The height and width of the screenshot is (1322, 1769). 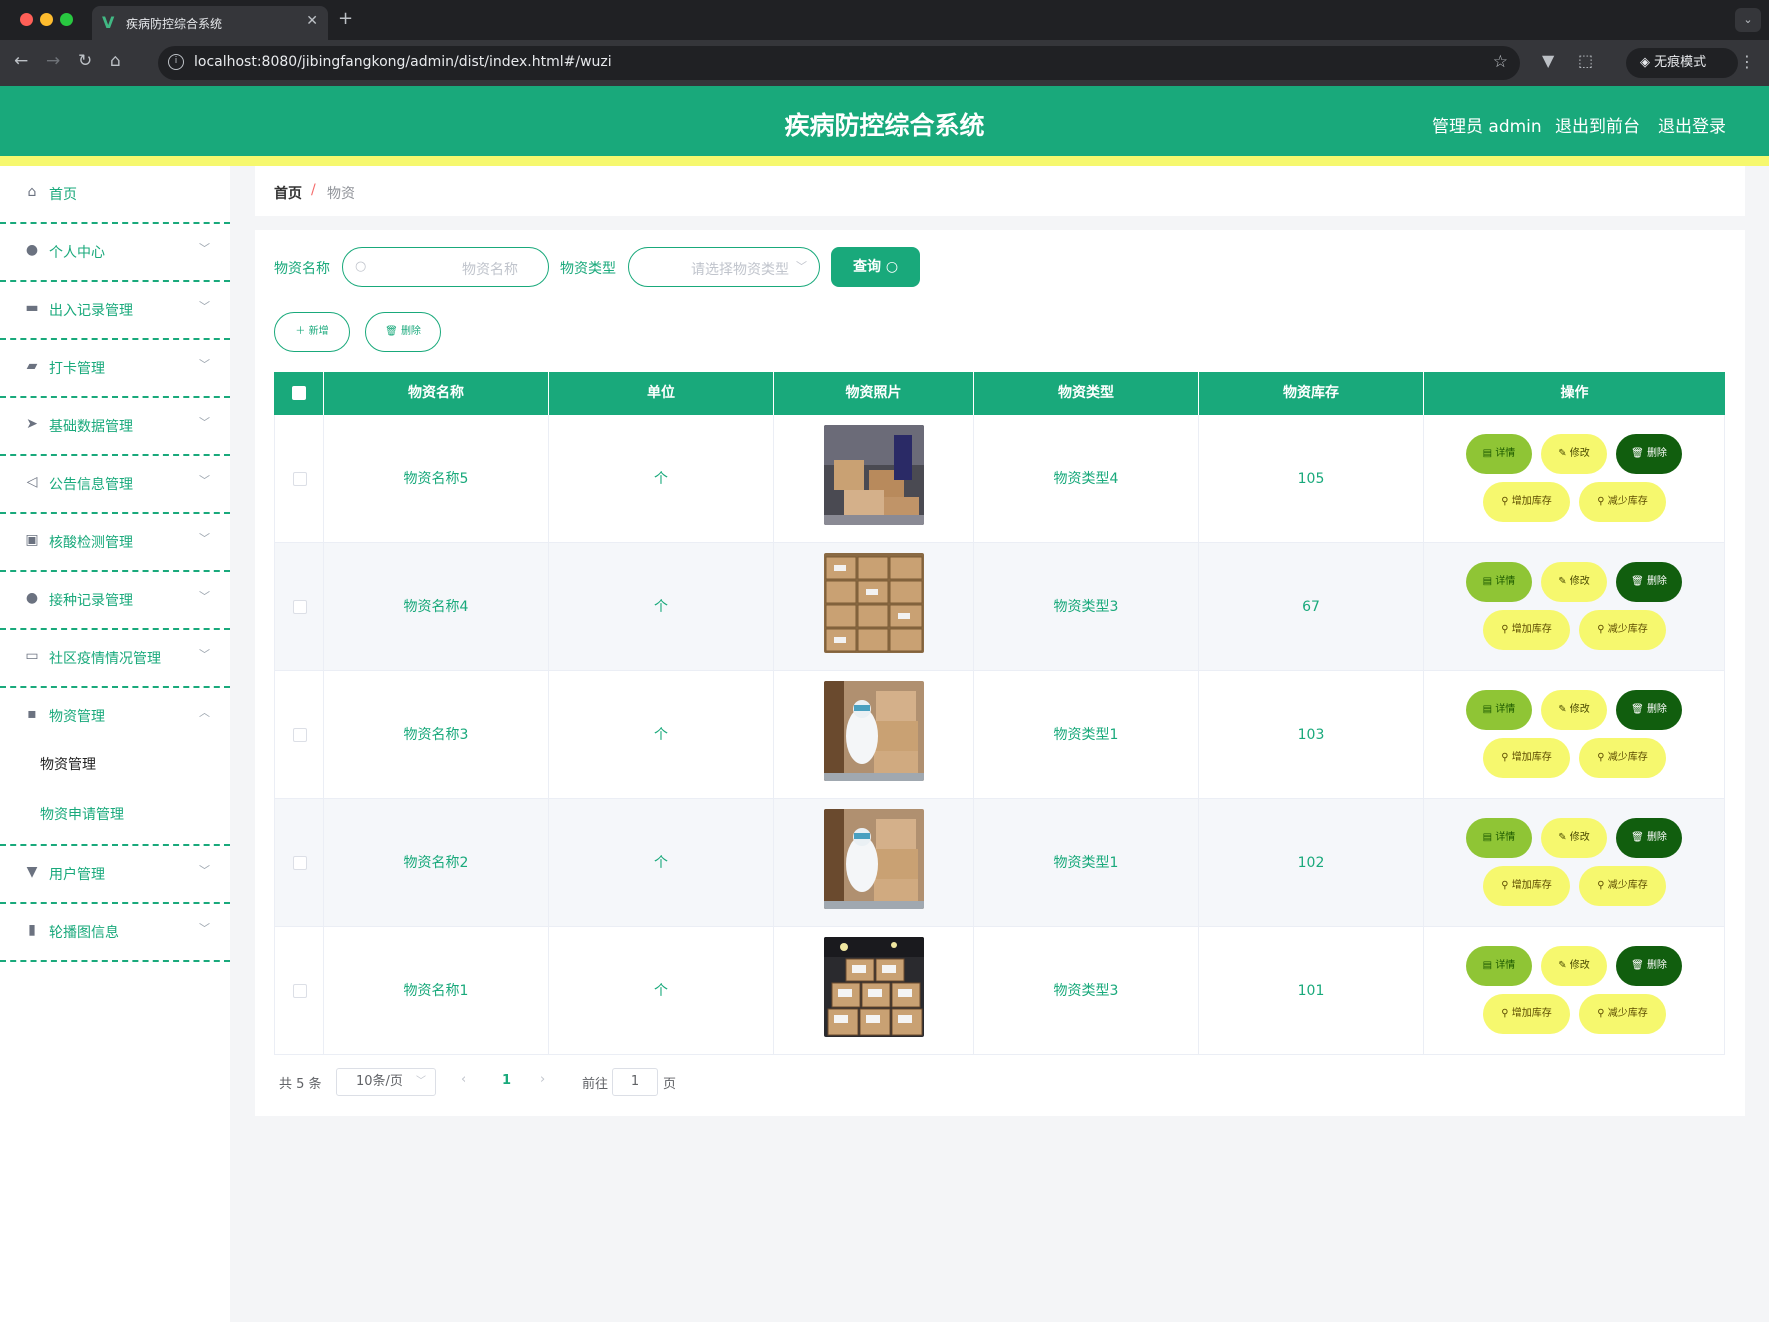 What do you see at coordinates (1311, 479) in the screenshot?
I see `cell-stock: 105` at bounding box center [1311, 479].